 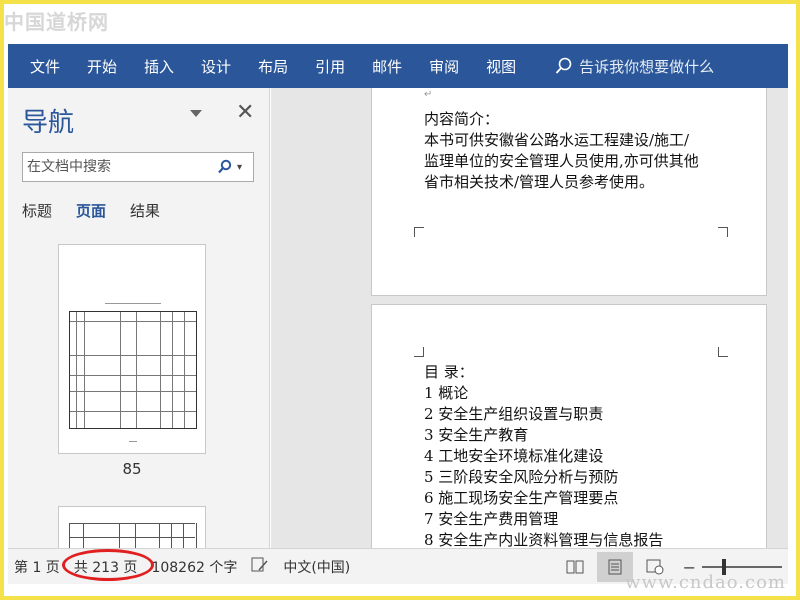 I want to click on thumb-title-line, so click(x=133, y=303).